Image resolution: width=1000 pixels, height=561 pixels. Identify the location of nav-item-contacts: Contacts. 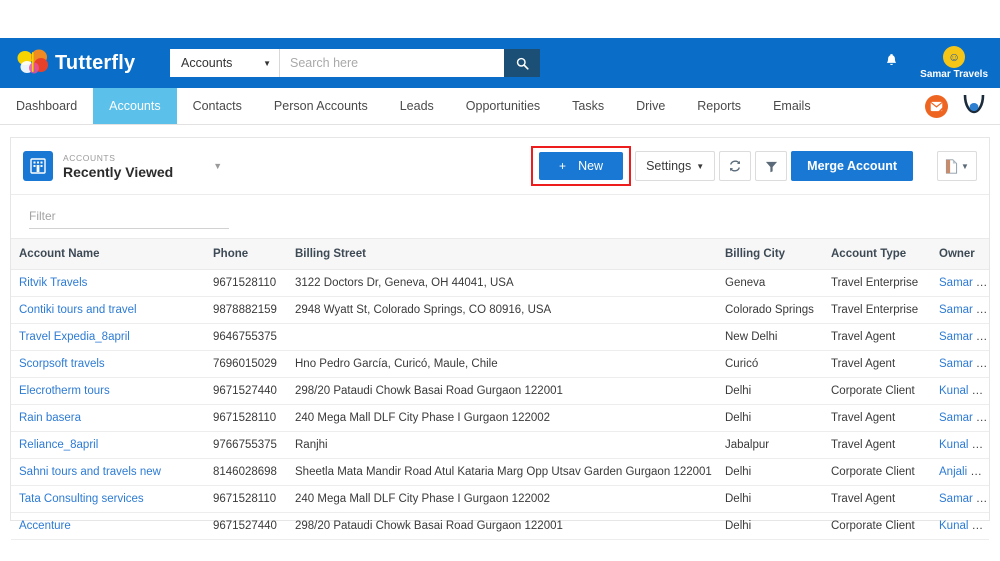
(217, 106).